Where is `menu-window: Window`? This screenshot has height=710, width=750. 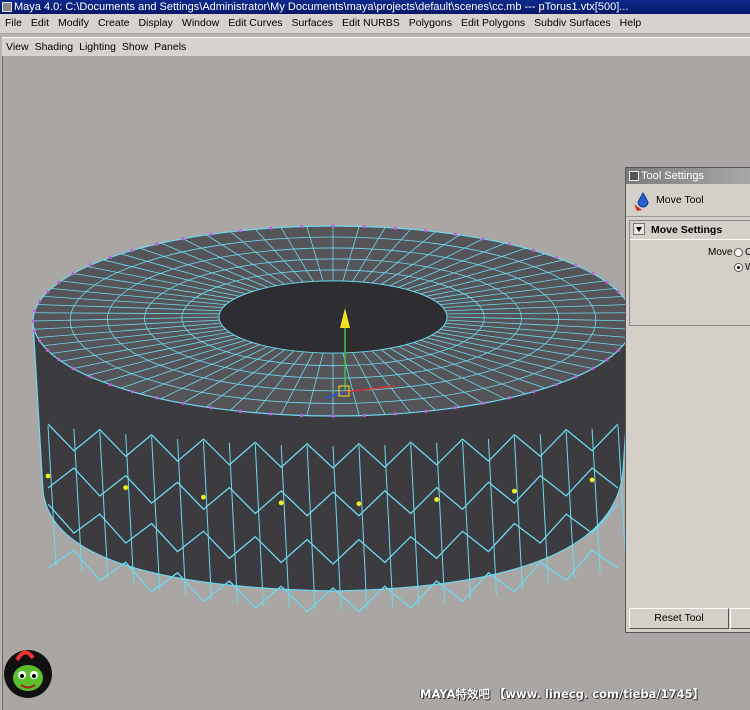 menu-window: Window is located at coordinates (200, 23).